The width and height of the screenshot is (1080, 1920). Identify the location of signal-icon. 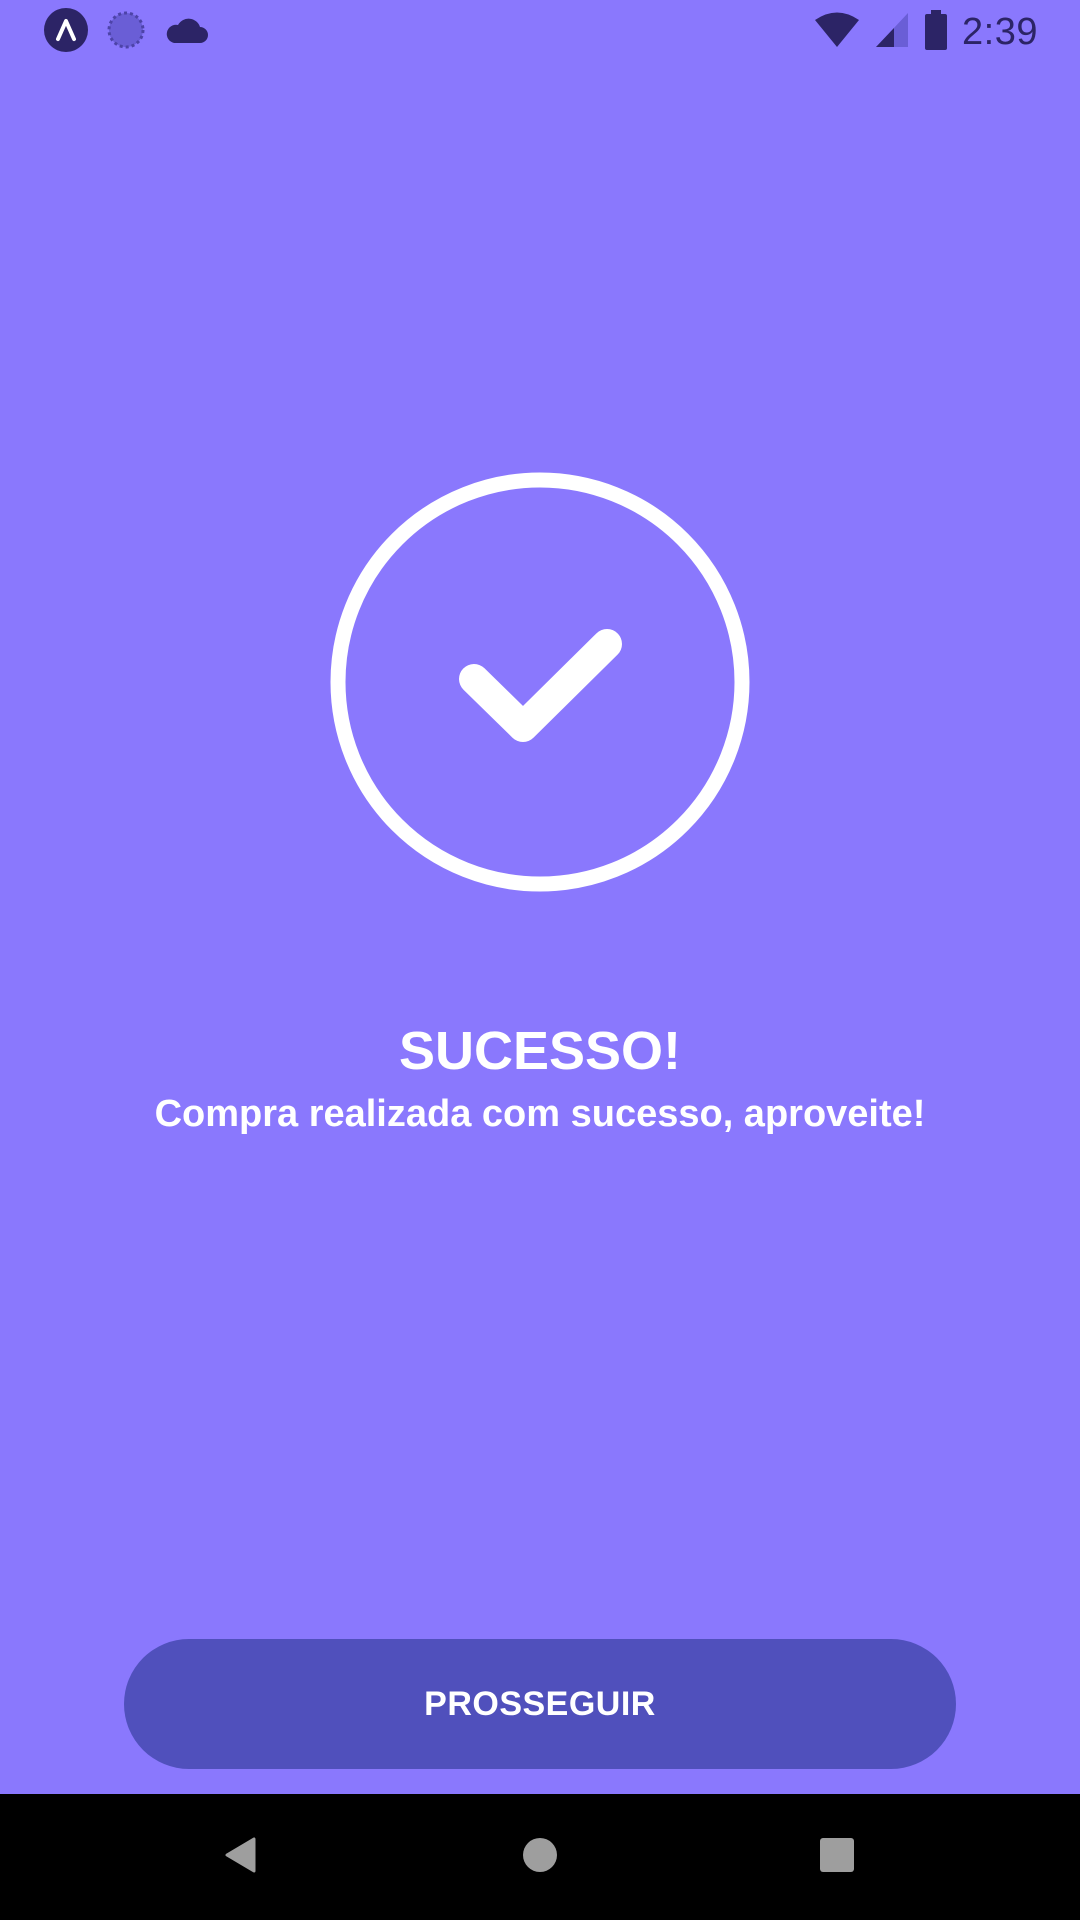
(892, 32).